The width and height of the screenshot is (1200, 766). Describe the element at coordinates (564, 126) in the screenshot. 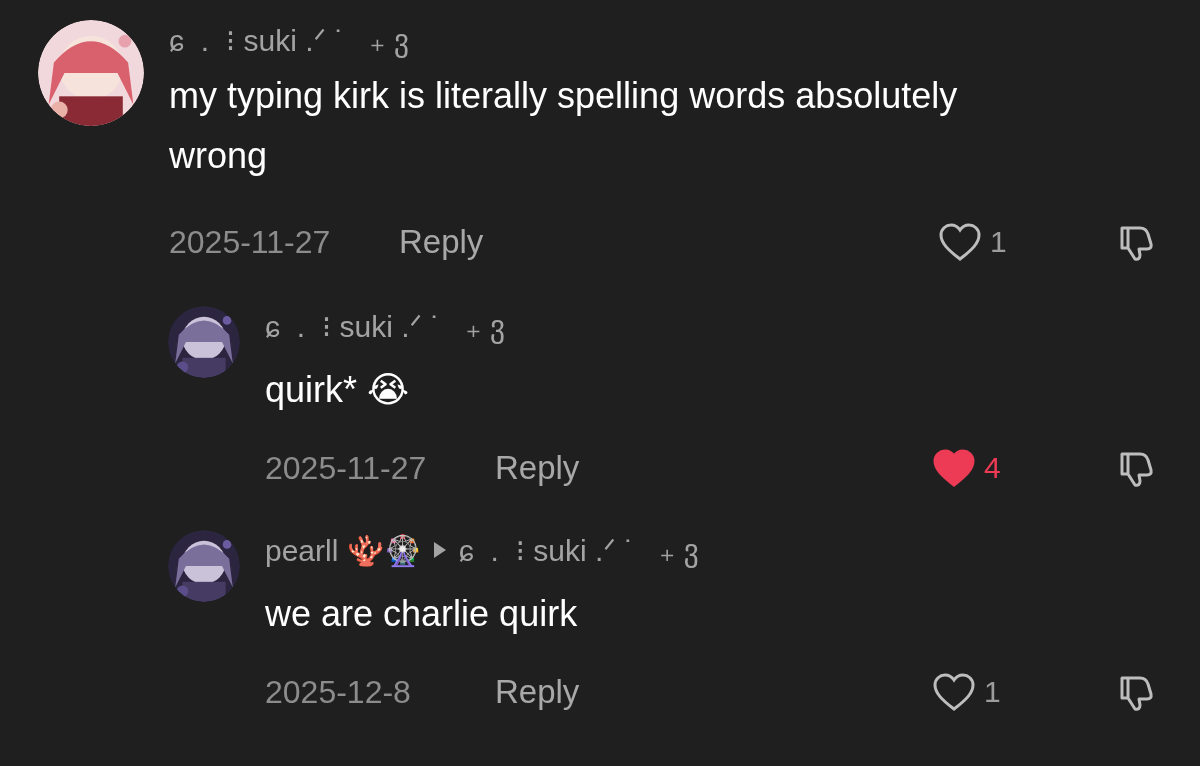

I see `comment-text: my typing kirk is literally spelling words absolutely wrong` at that location.